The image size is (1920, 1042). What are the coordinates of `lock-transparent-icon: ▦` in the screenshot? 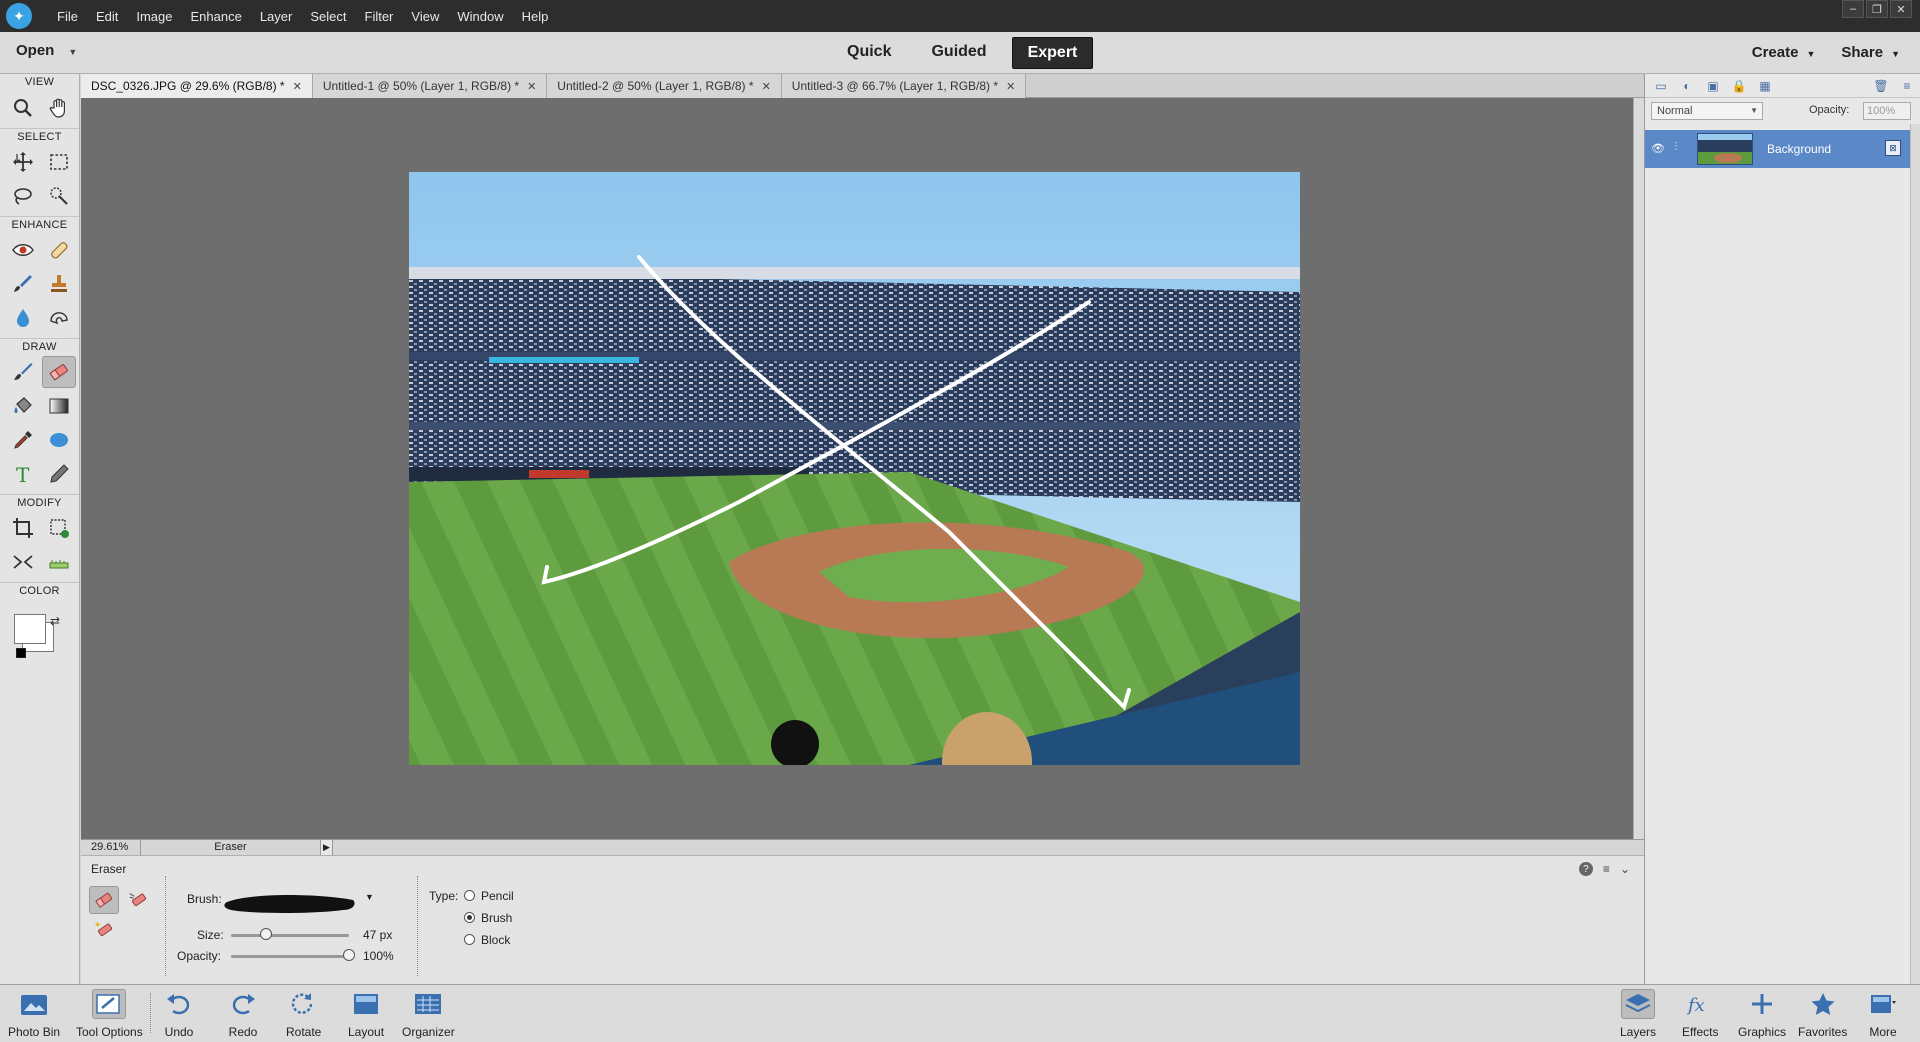 It's located at (1765, 86).